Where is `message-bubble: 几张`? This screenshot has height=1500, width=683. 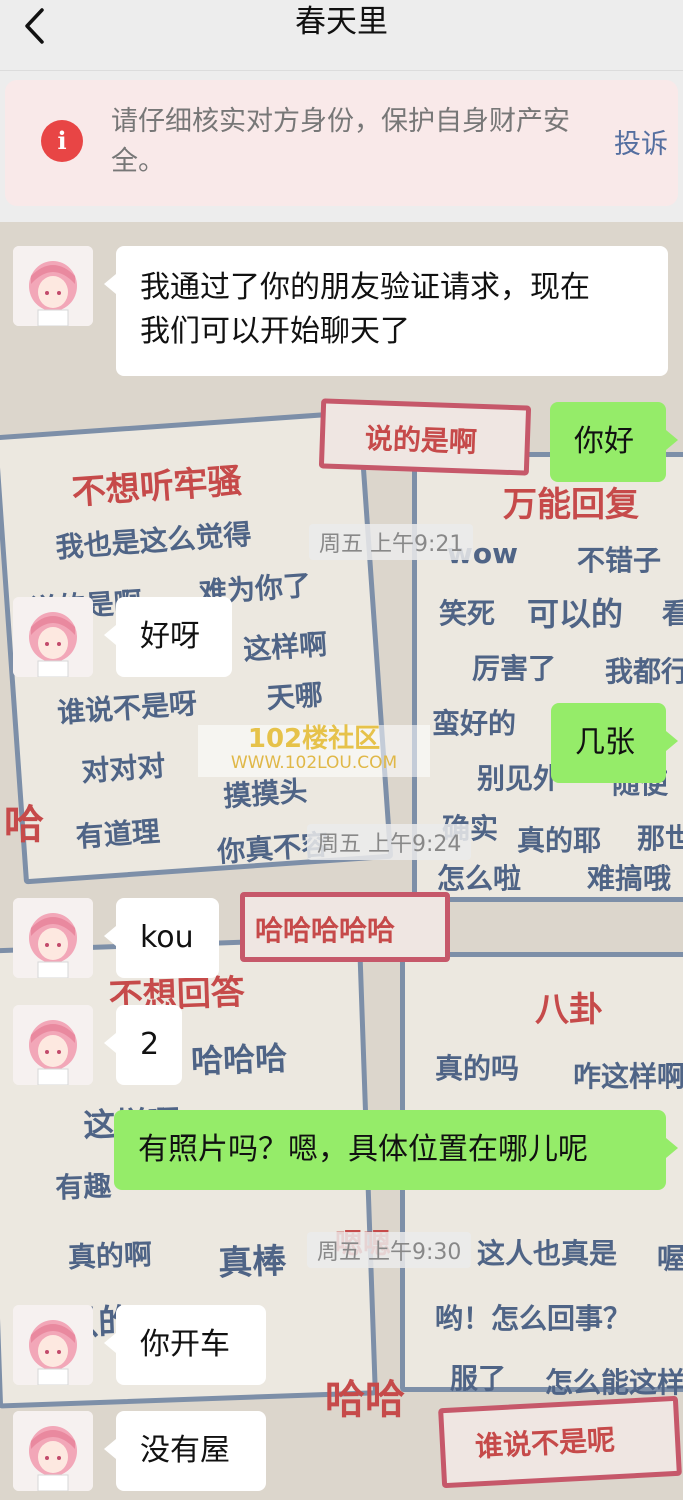
message-bubble: 几张 is located at coordinates (614, 743).